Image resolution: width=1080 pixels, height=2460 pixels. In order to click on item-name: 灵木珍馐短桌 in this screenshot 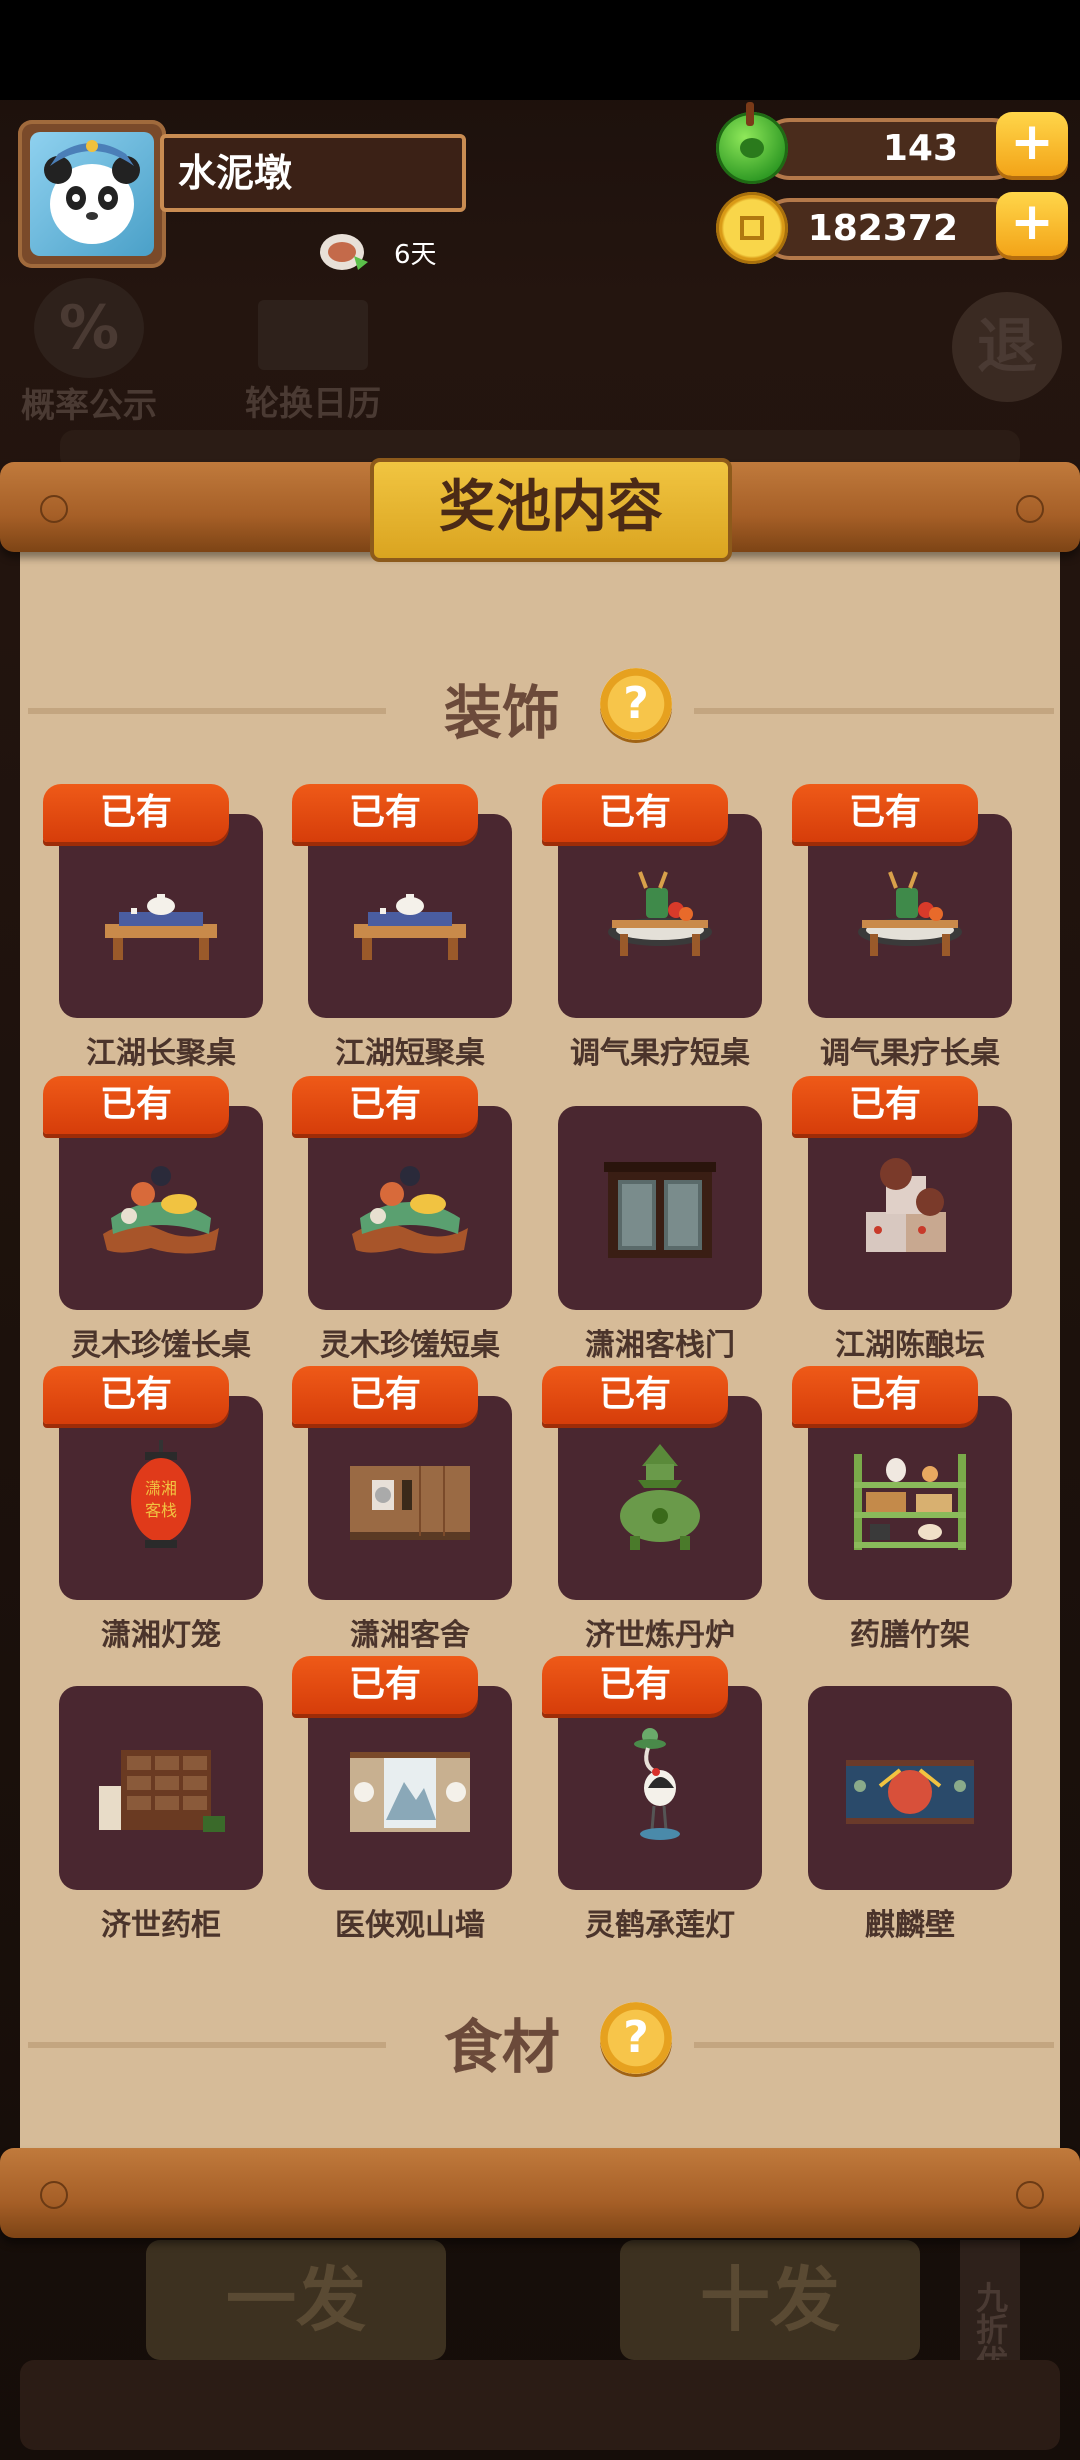, I will do `click(410, 1345)`.